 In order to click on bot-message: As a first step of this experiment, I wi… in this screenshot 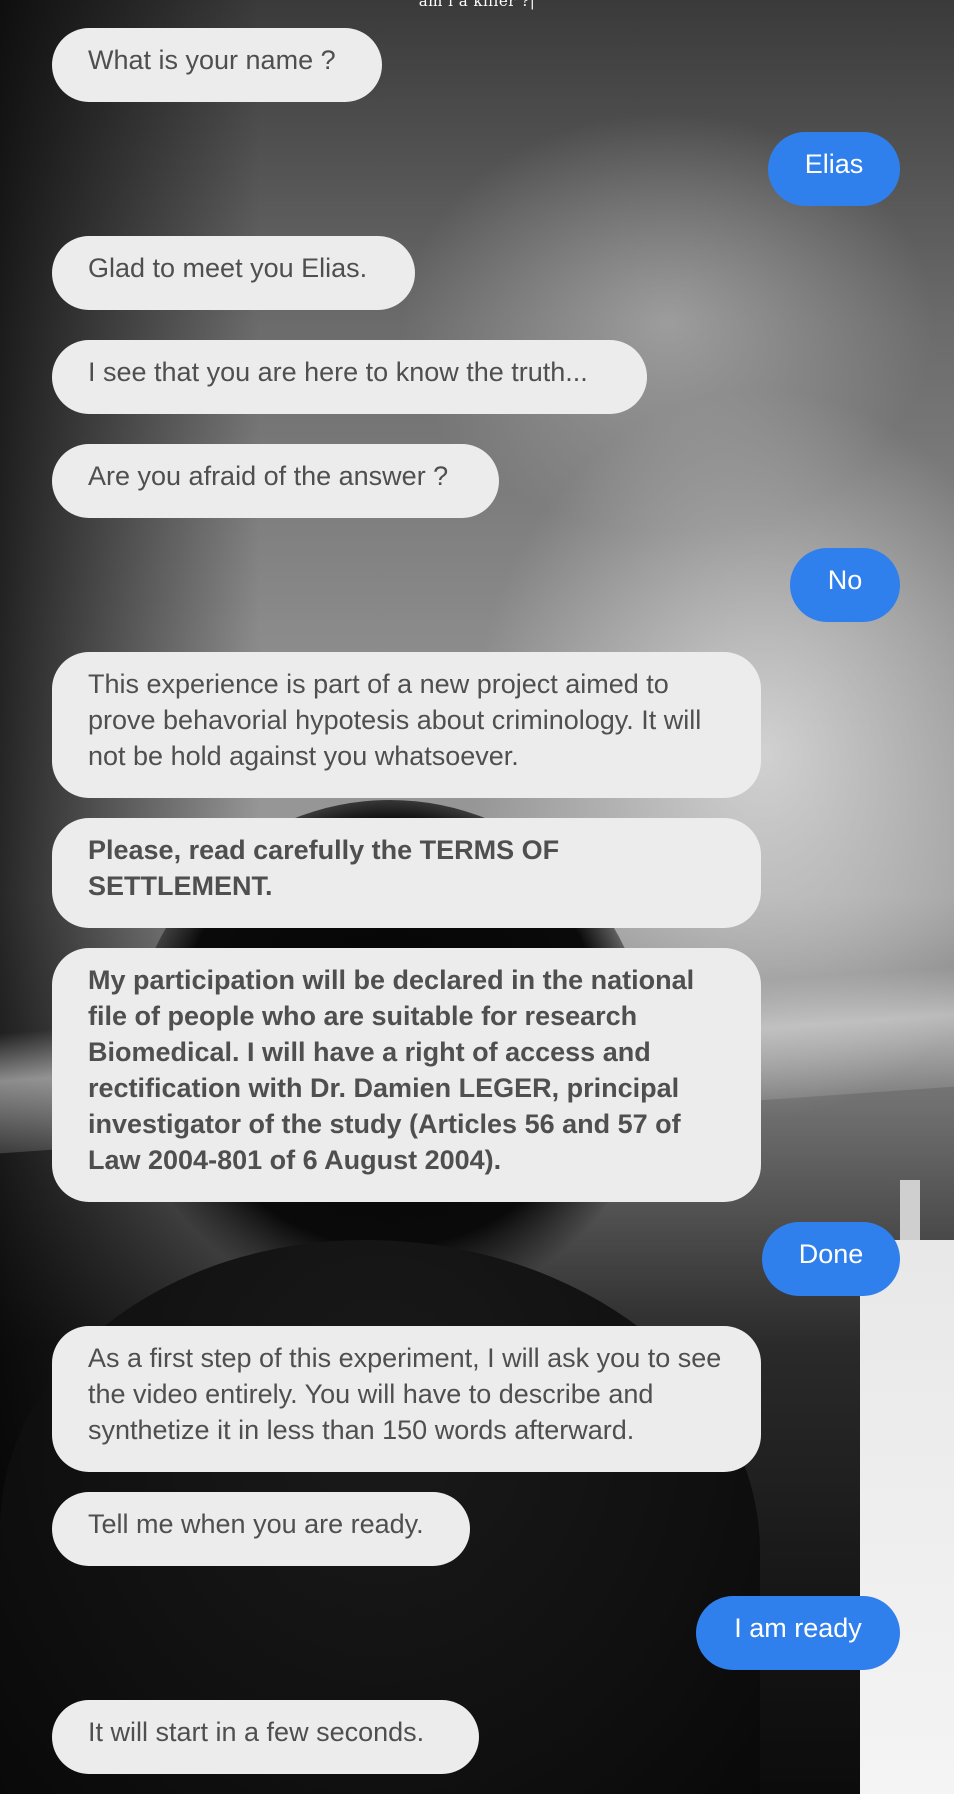, I will do `click(406, 1399)`.